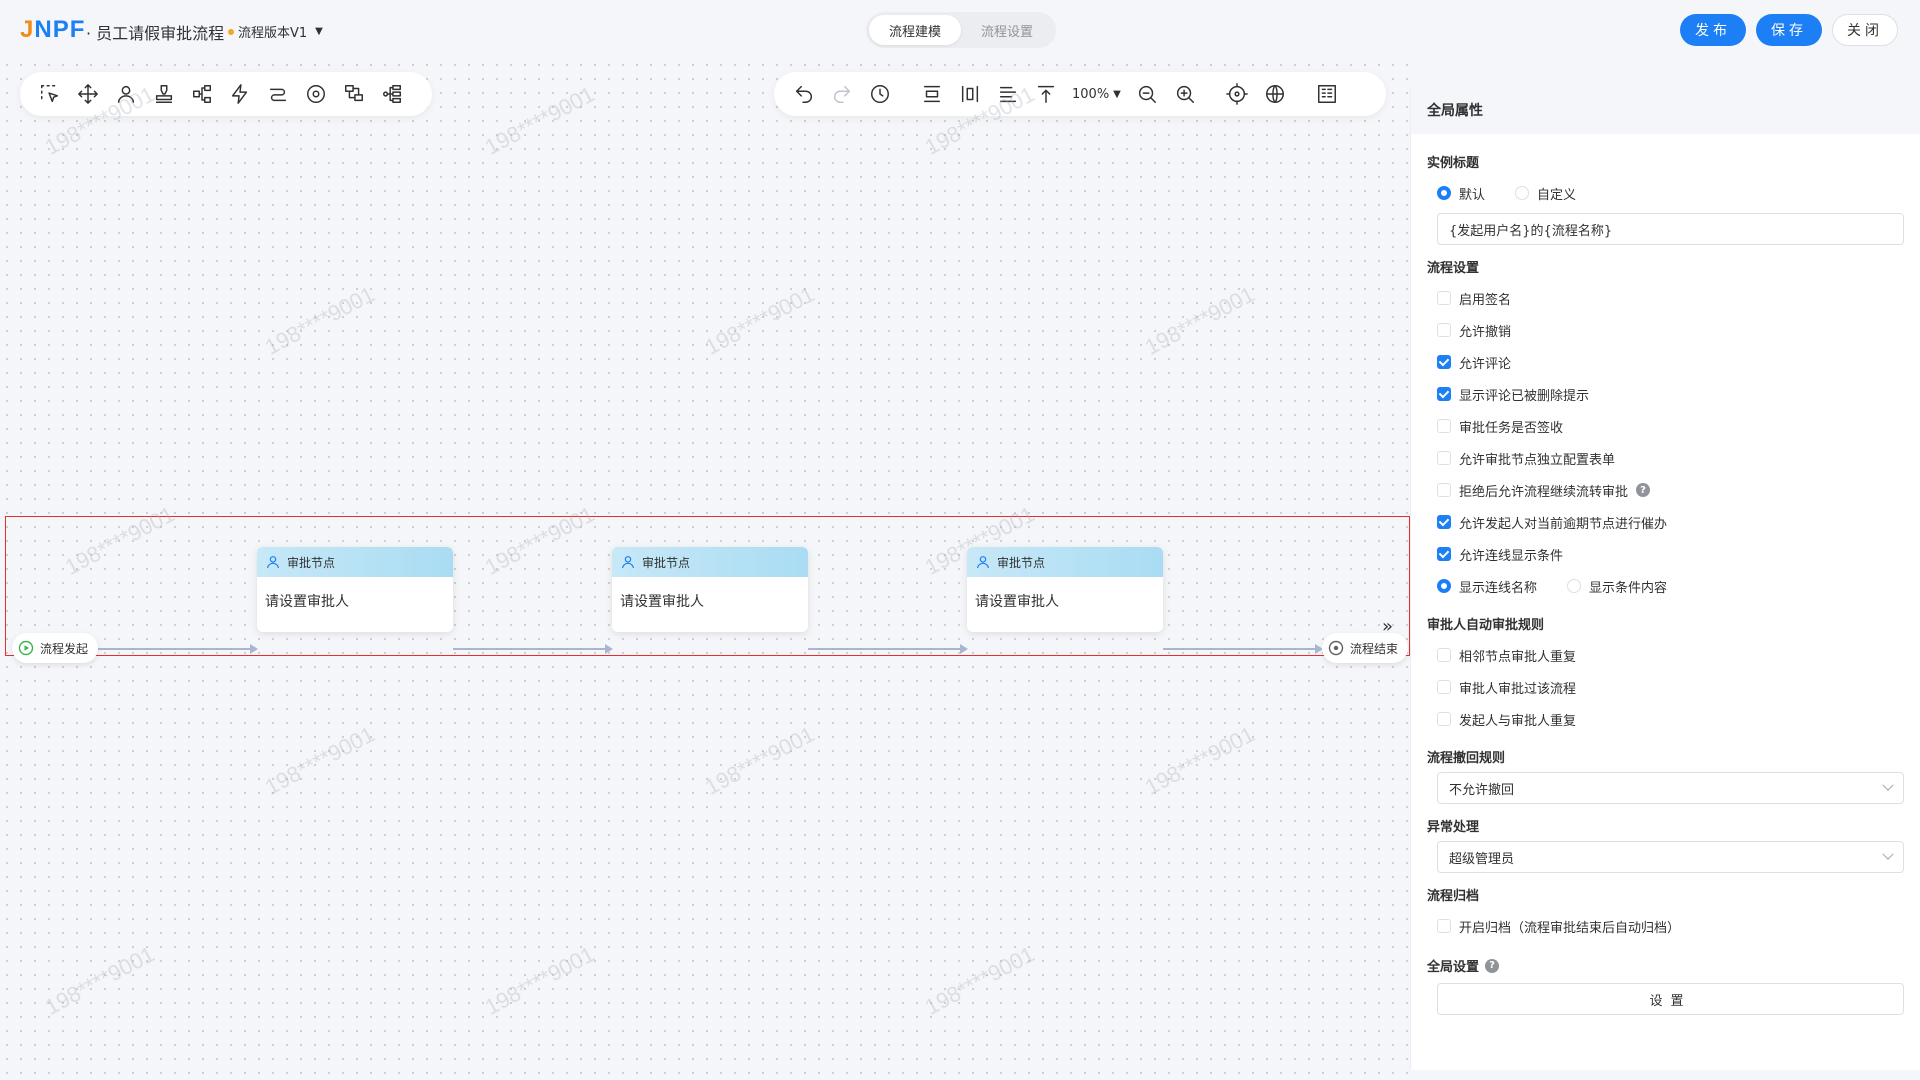 The height and width of the screenshot is (1080, 1920). What do you see at coordinates (1665, 298) in the screenshot?
I see `checkbox-row: 启用签名` at bounding box center [1665, 298].